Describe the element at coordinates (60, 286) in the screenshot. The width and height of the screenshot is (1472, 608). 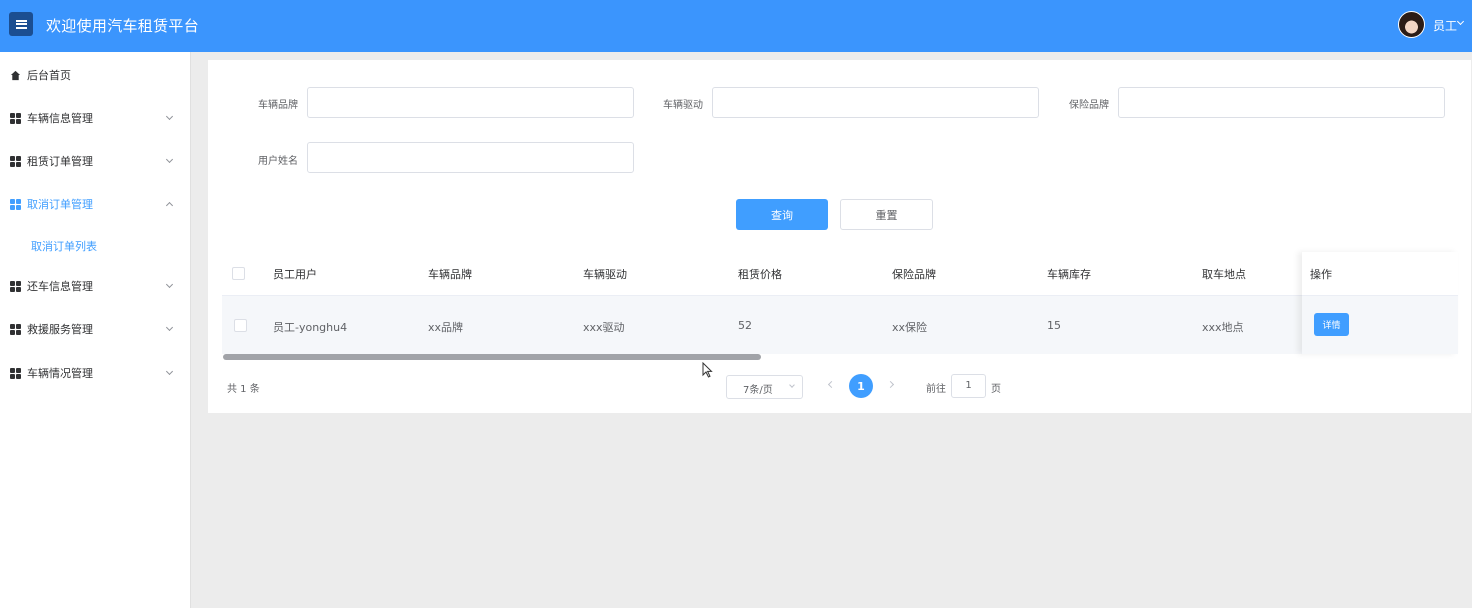
I see `sidebar-item-label: 还车信息管理` at that location.